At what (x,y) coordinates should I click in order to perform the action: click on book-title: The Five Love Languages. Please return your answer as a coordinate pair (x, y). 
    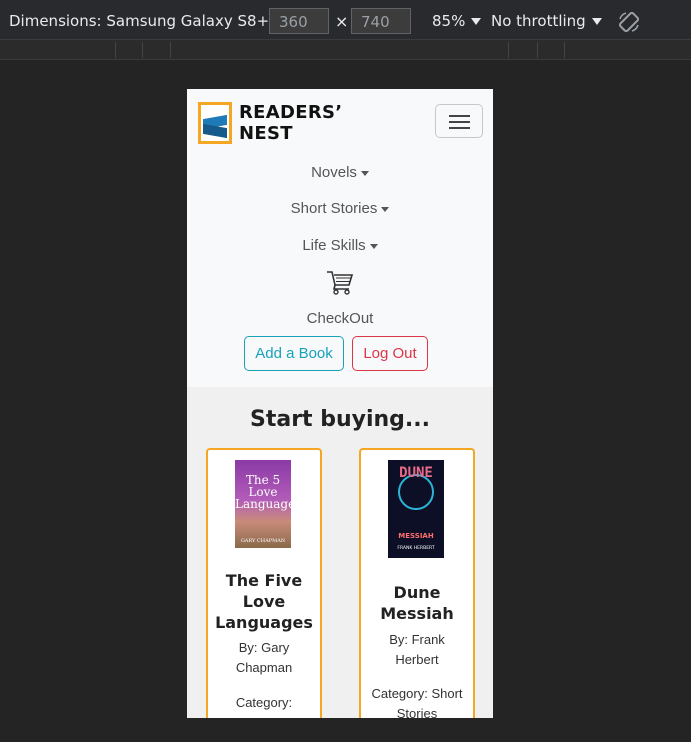
    Looking at the image, I should click on (264, 601).